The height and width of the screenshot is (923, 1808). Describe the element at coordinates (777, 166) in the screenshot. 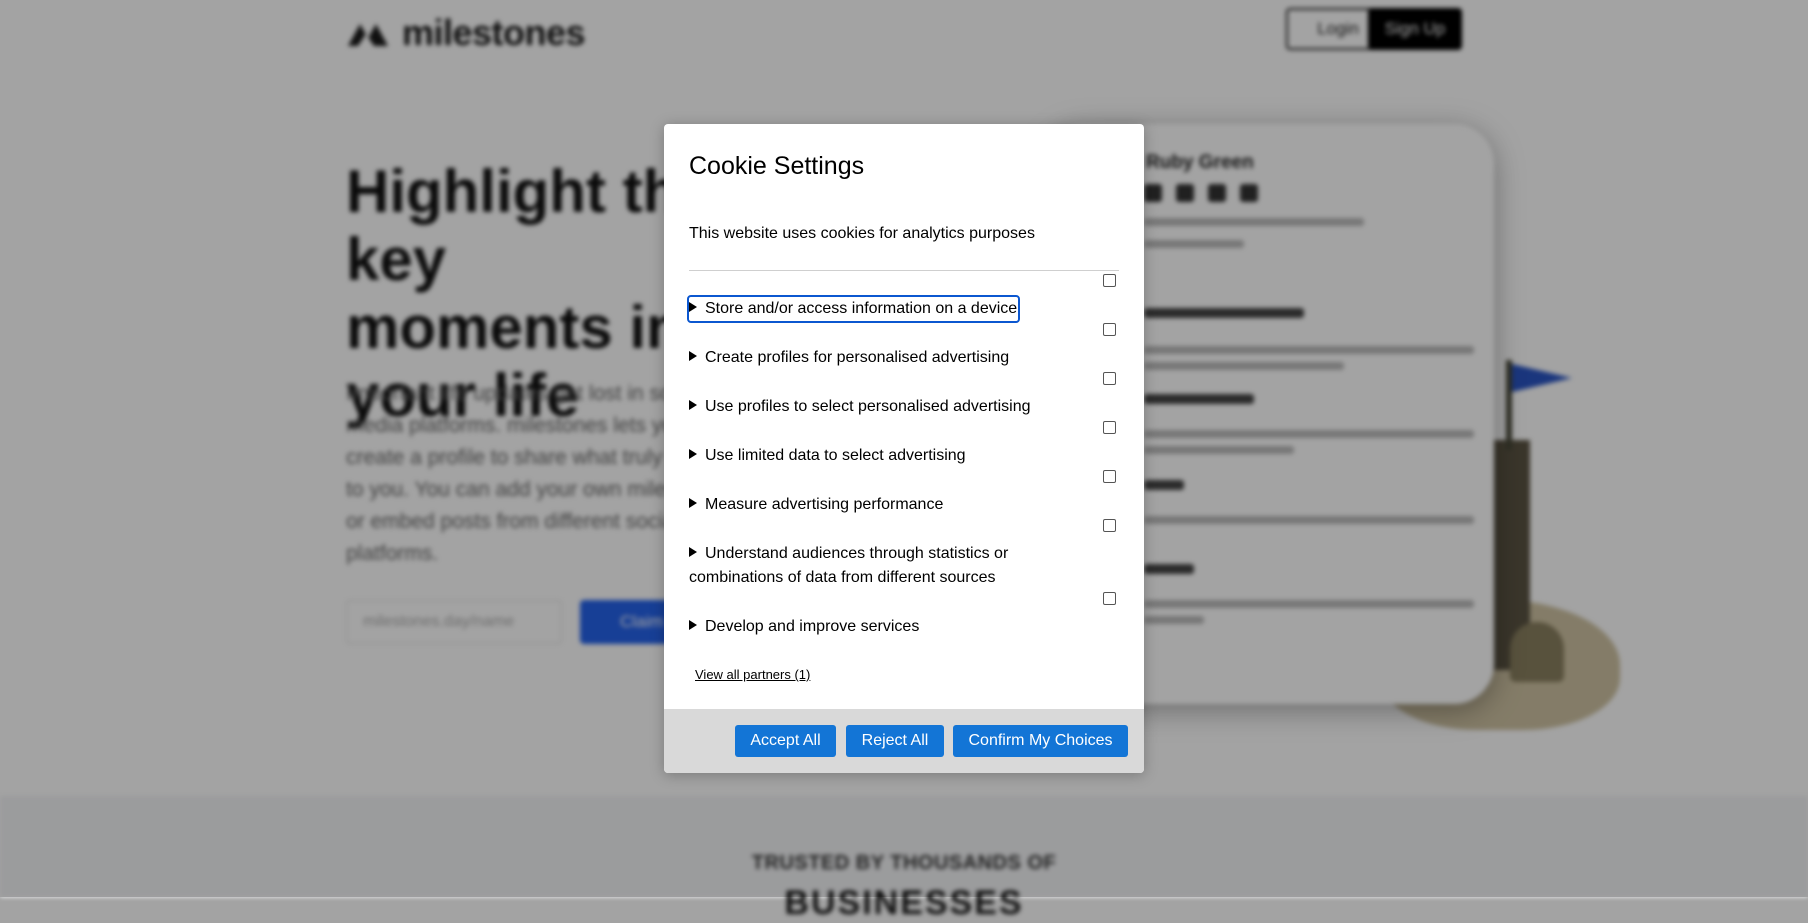

I see `dialog-title: Cookie Settings` at that location.